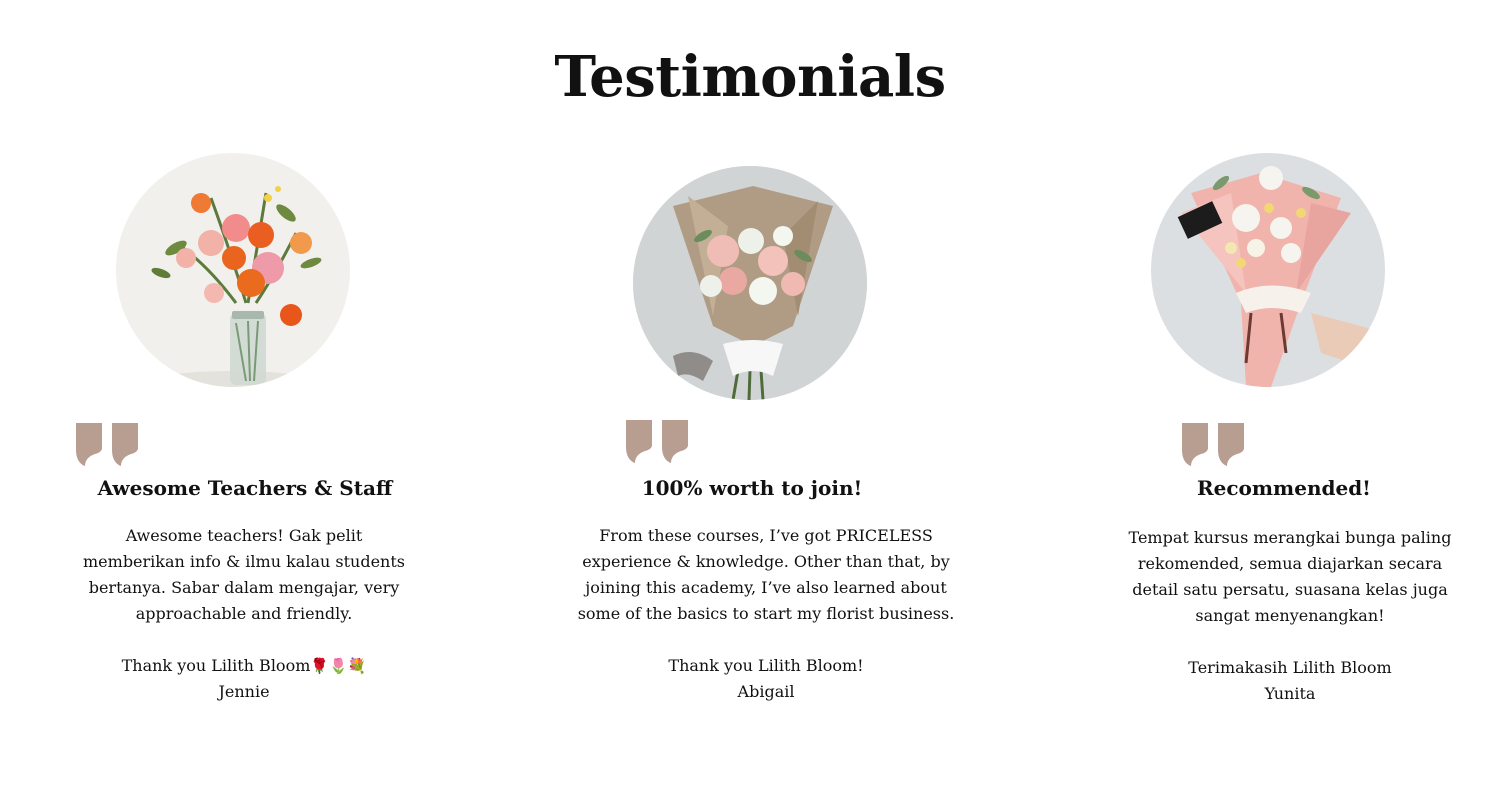 The image size is (1500, 800). Describe the element at coordinates (766, 665) in the screenshot. I see `testimonial-thanks: Thank you Lilith Bloom!` at that location.